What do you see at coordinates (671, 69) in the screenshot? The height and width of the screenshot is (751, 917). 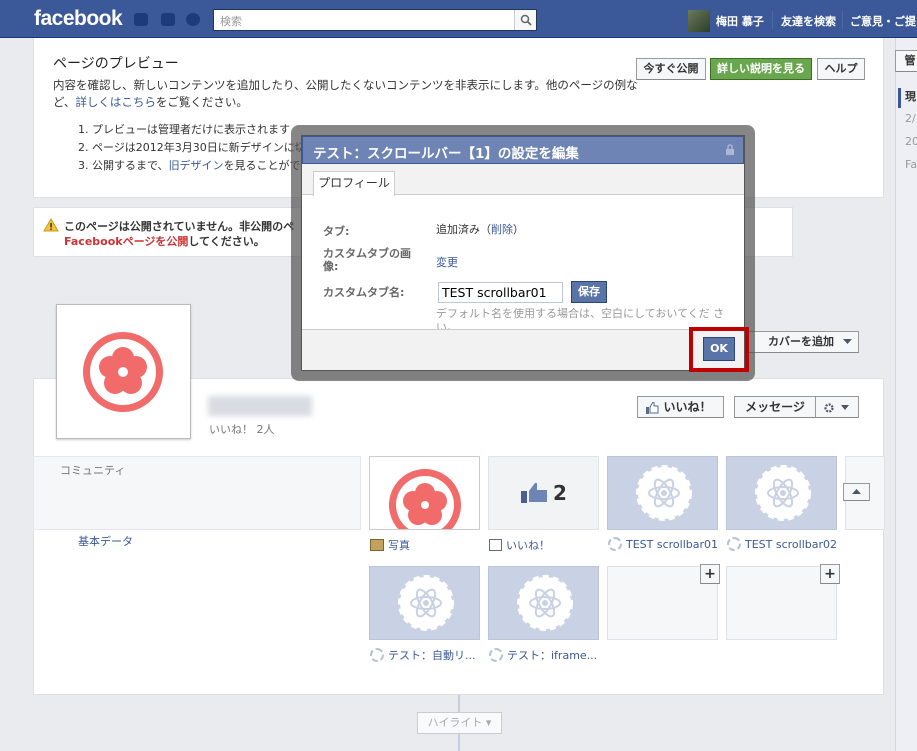 I see `publish-now-button: 今すぐ公開` at bounding box center [671, 69].